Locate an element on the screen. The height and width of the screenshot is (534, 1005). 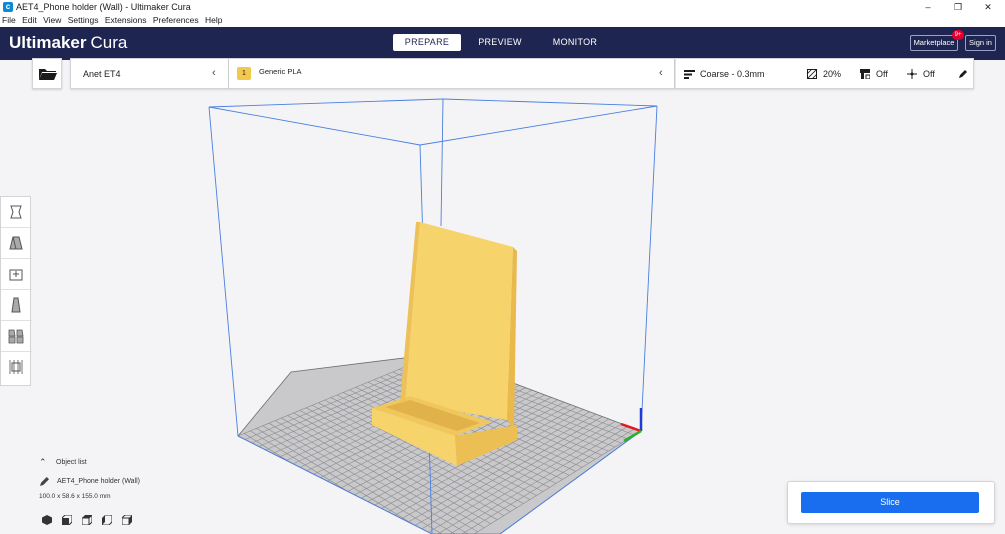
menu-view: View is located at coordinates (52, 20).